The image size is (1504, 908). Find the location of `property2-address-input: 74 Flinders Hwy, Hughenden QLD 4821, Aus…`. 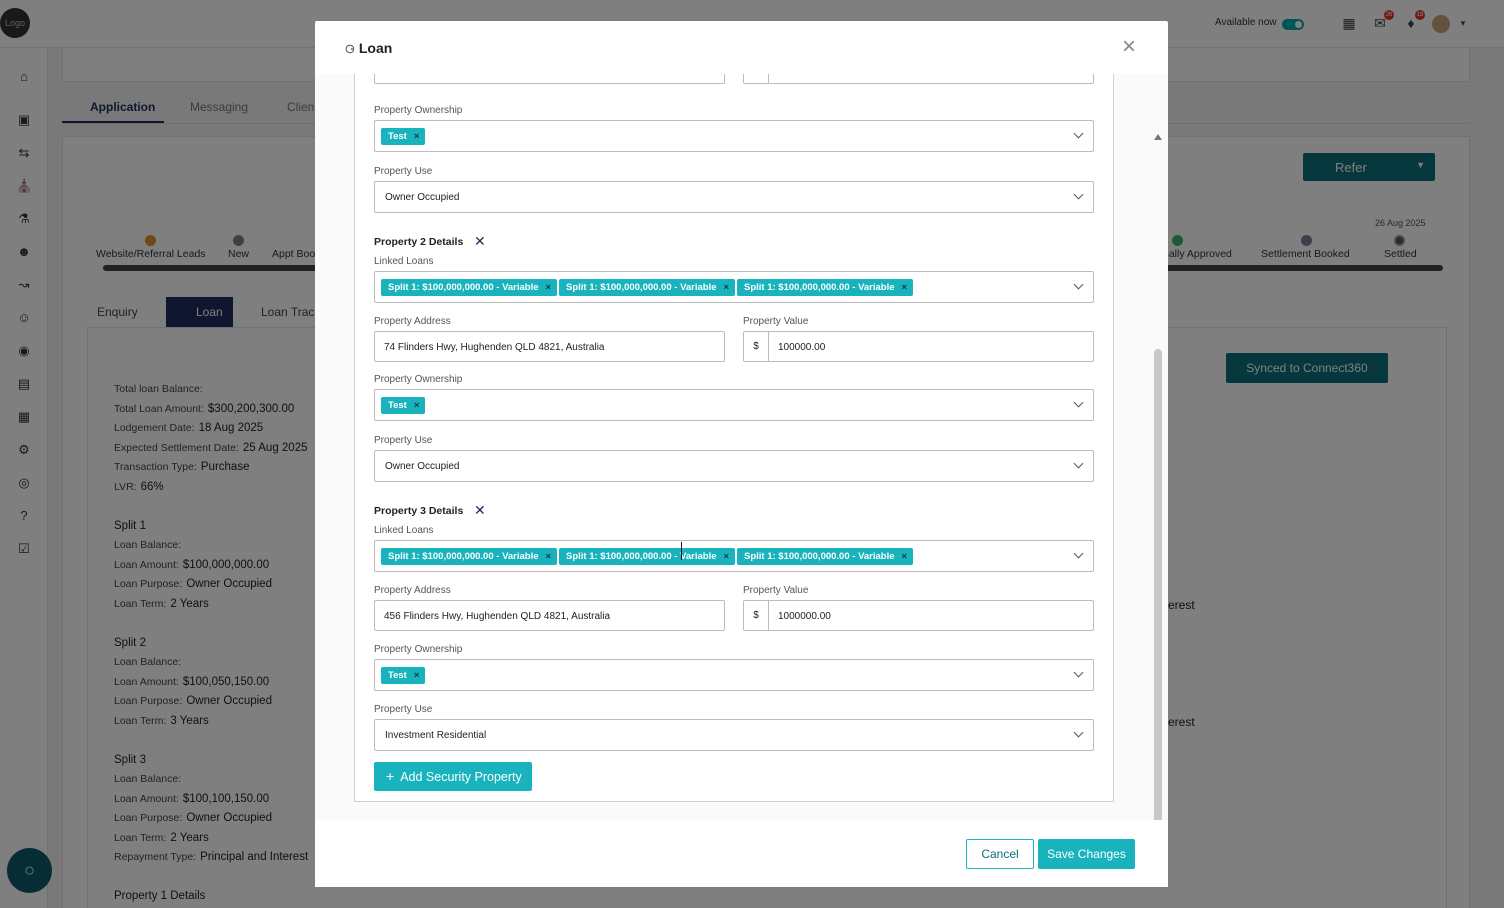

property2-address-input: 74 Flinders Hwy, Hughenden QLD 4821, Aus… is located at coordinates (549, 346).